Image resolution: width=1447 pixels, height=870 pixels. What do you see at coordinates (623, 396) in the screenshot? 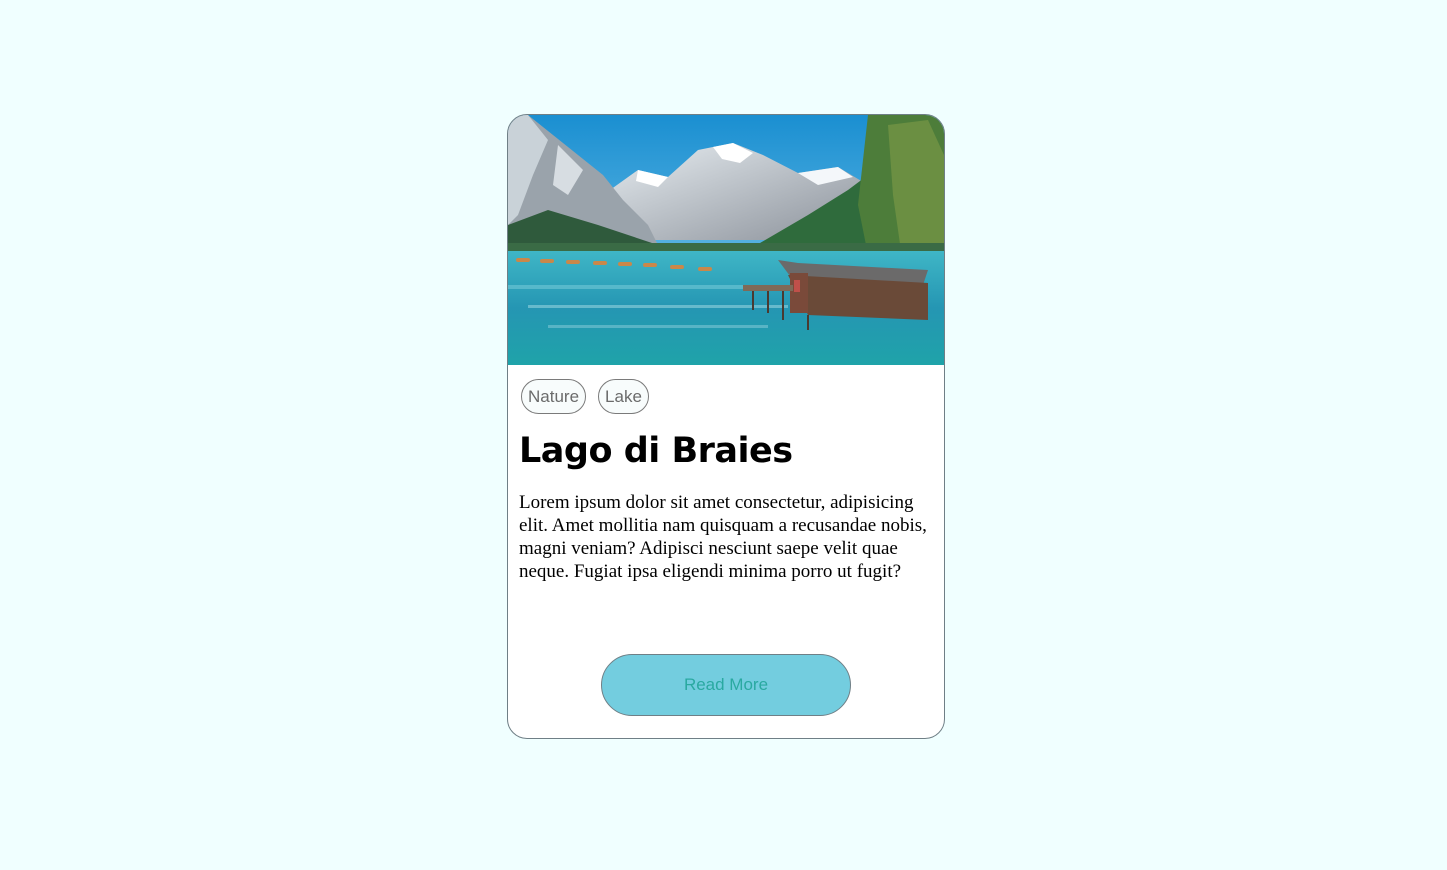
I see `tag-lake: Lake` at bounding box center [623, 396].